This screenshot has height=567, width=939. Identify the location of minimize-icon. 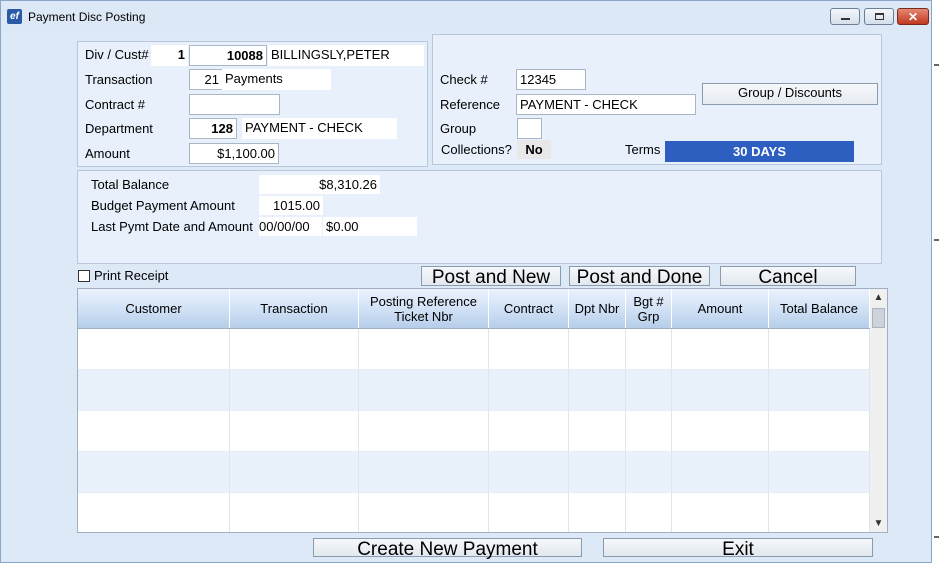
(845, 19).